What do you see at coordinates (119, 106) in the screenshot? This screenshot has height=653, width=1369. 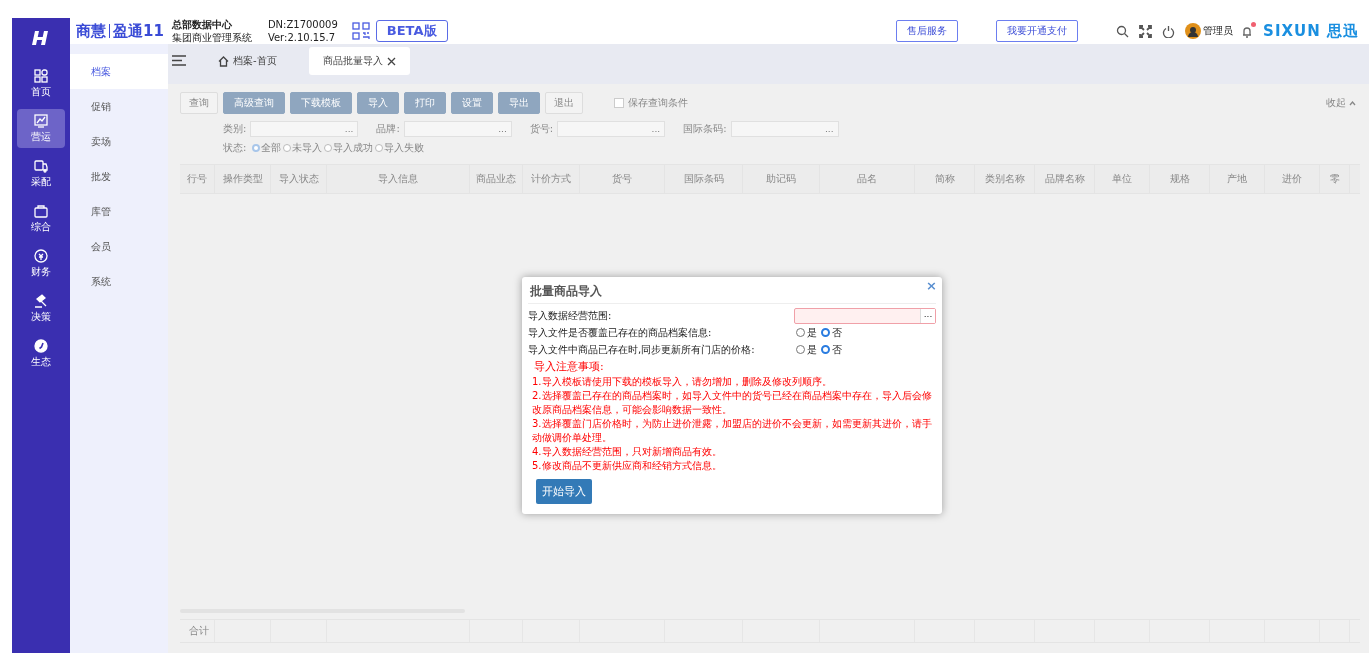 I see `menu-item: 促销` at bounding box center [119, 106].